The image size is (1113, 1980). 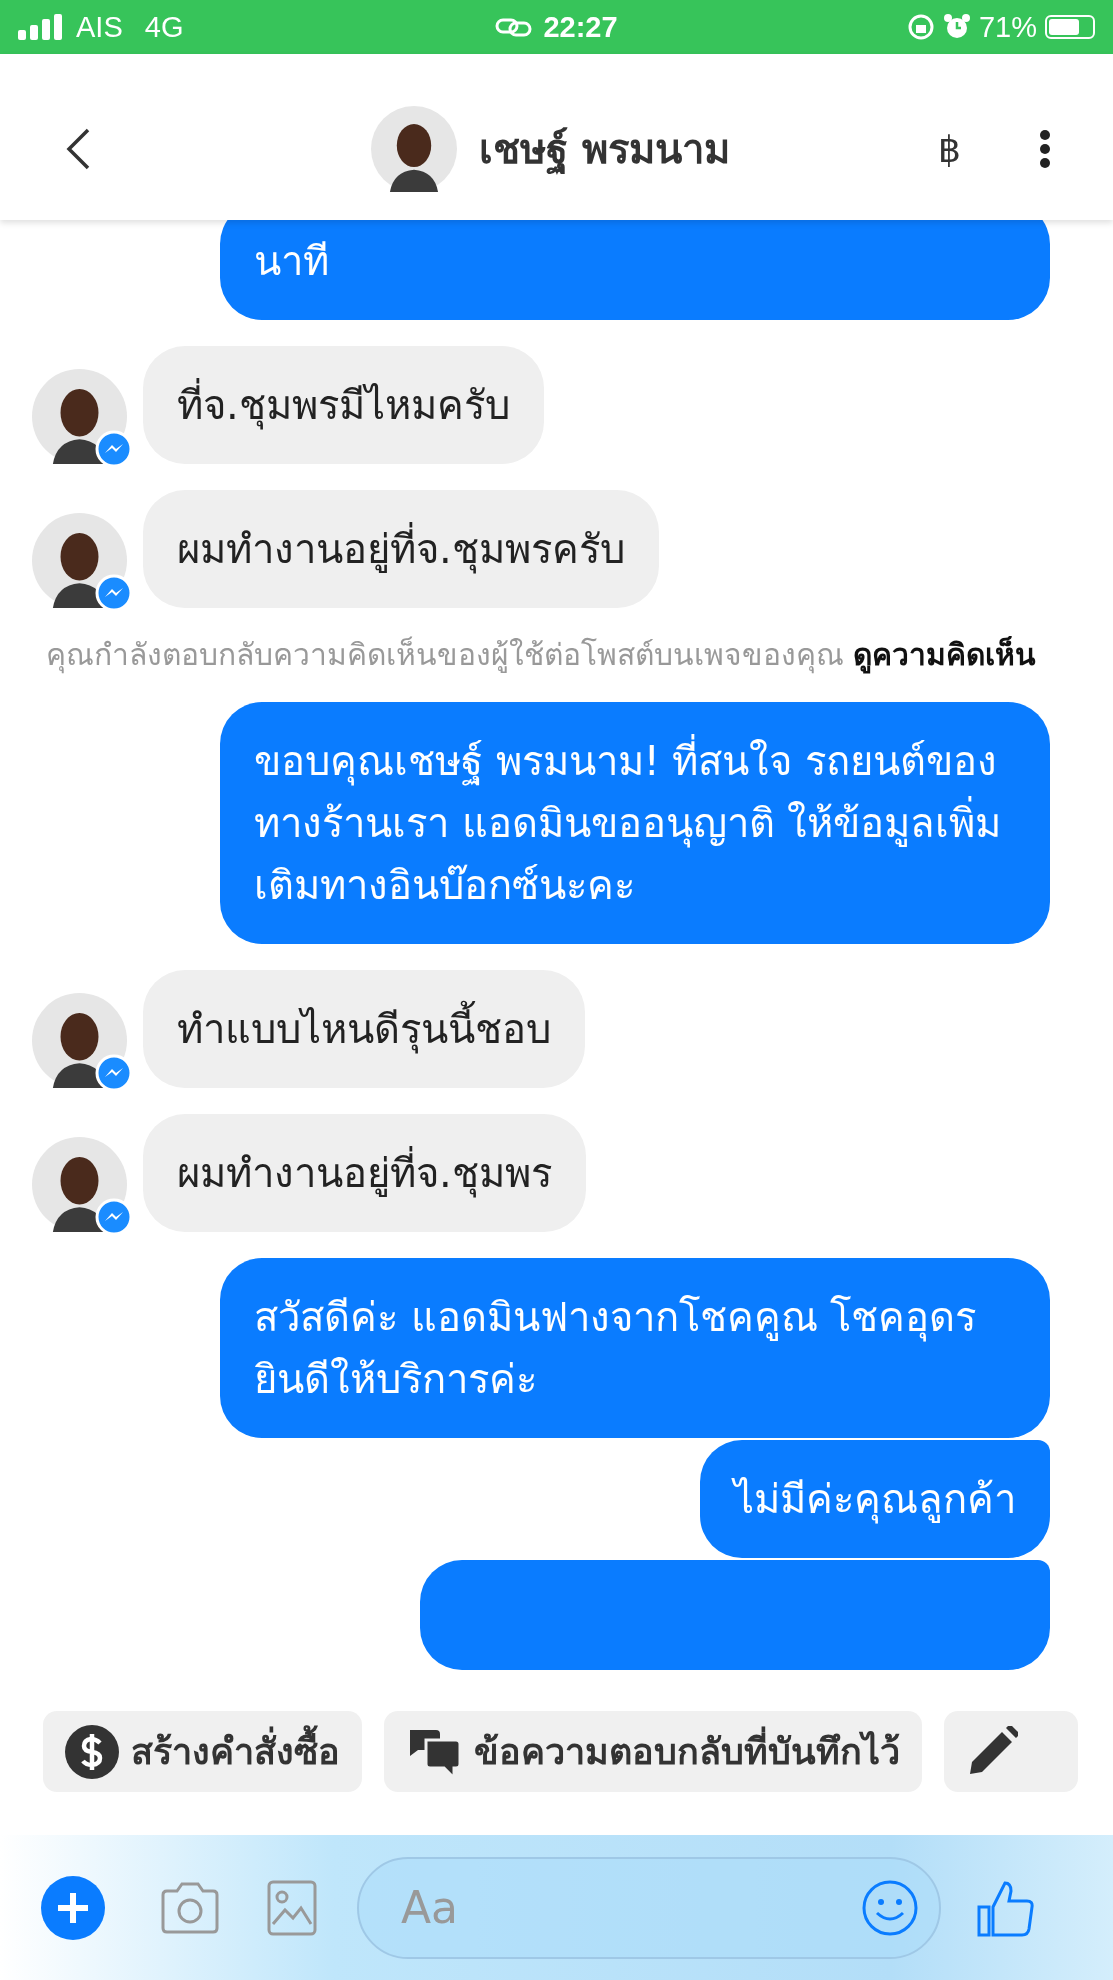 I want to click on quick-reply-button: สร้างคำสั่งซื้อ, so click(x=202, y=1751).